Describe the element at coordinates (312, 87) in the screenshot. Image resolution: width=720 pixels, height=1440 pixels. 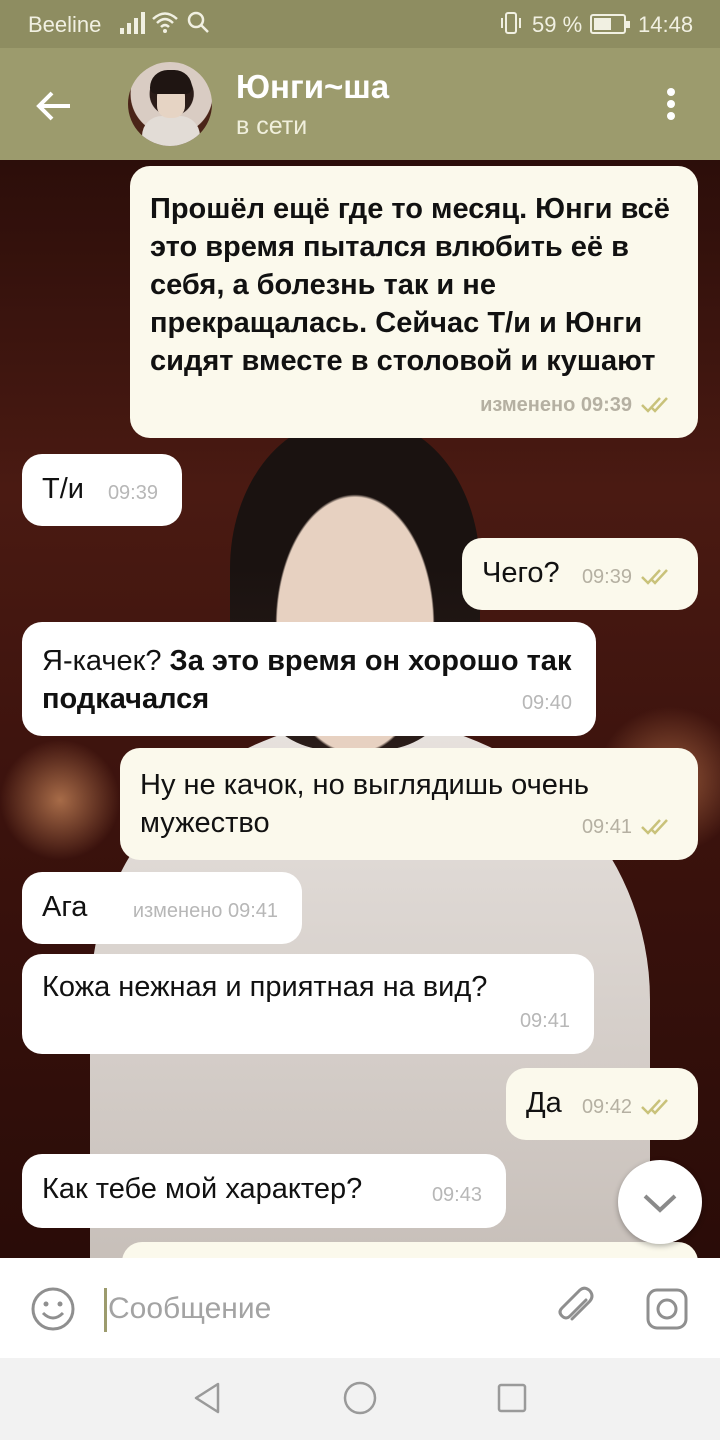
I see `contact-name: Юнги~ша` at that location.